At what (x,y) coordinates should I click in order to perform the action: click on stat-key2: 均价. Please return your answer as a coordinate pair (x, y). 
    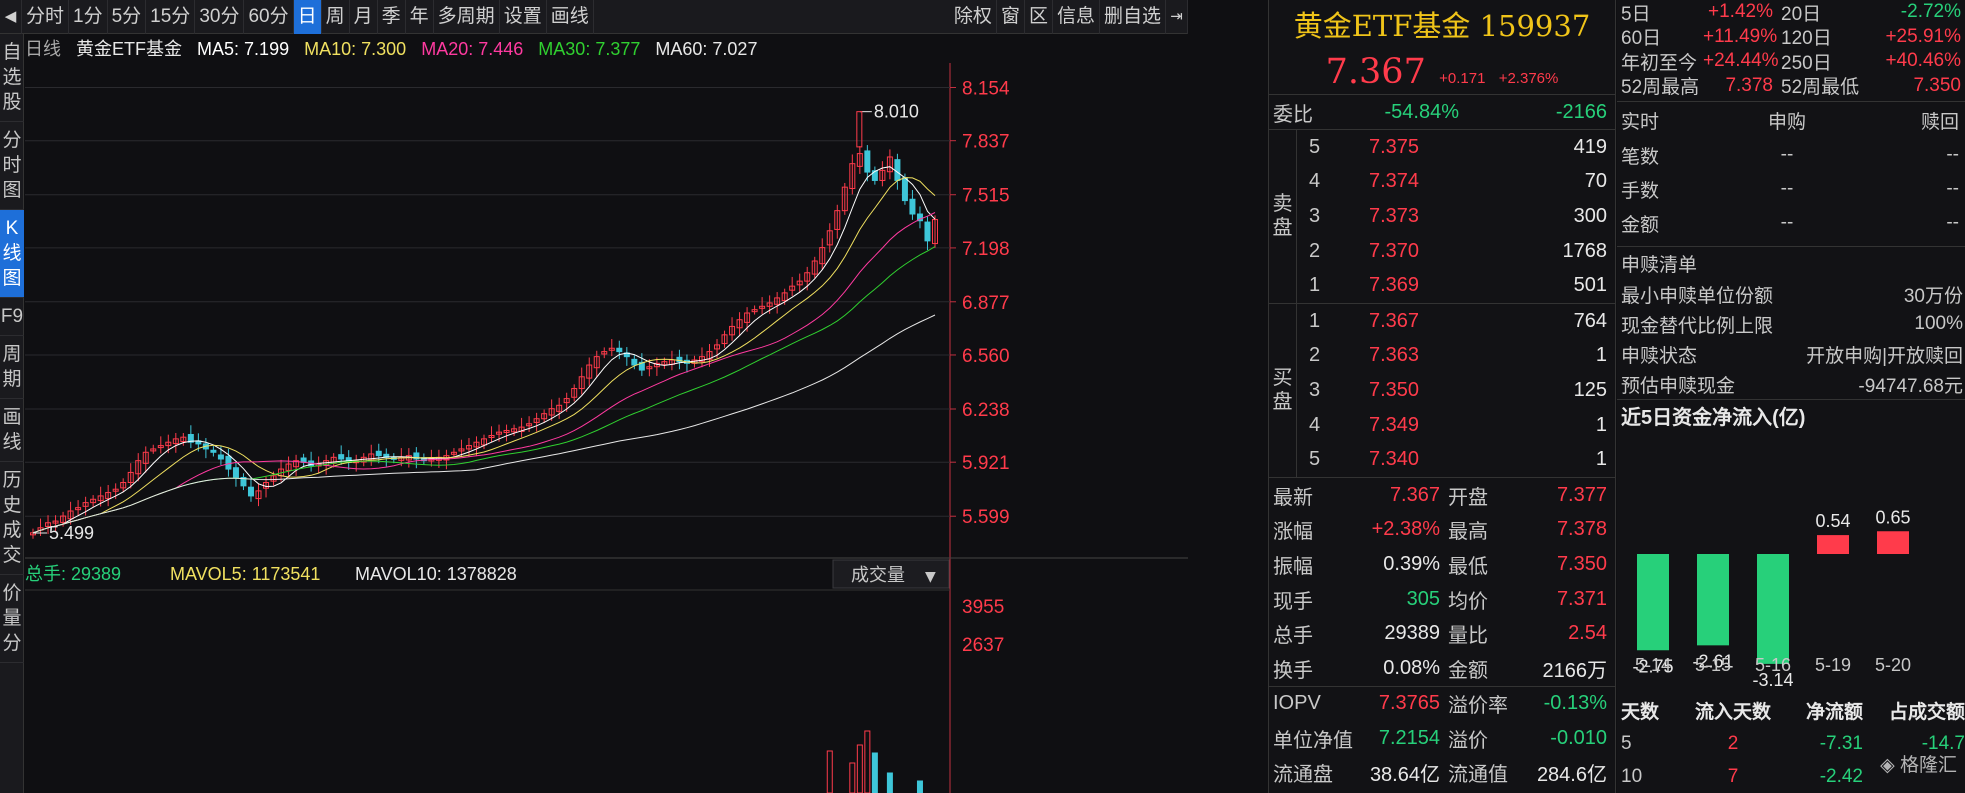
    Looking at the image, I should click on (1468, 601).